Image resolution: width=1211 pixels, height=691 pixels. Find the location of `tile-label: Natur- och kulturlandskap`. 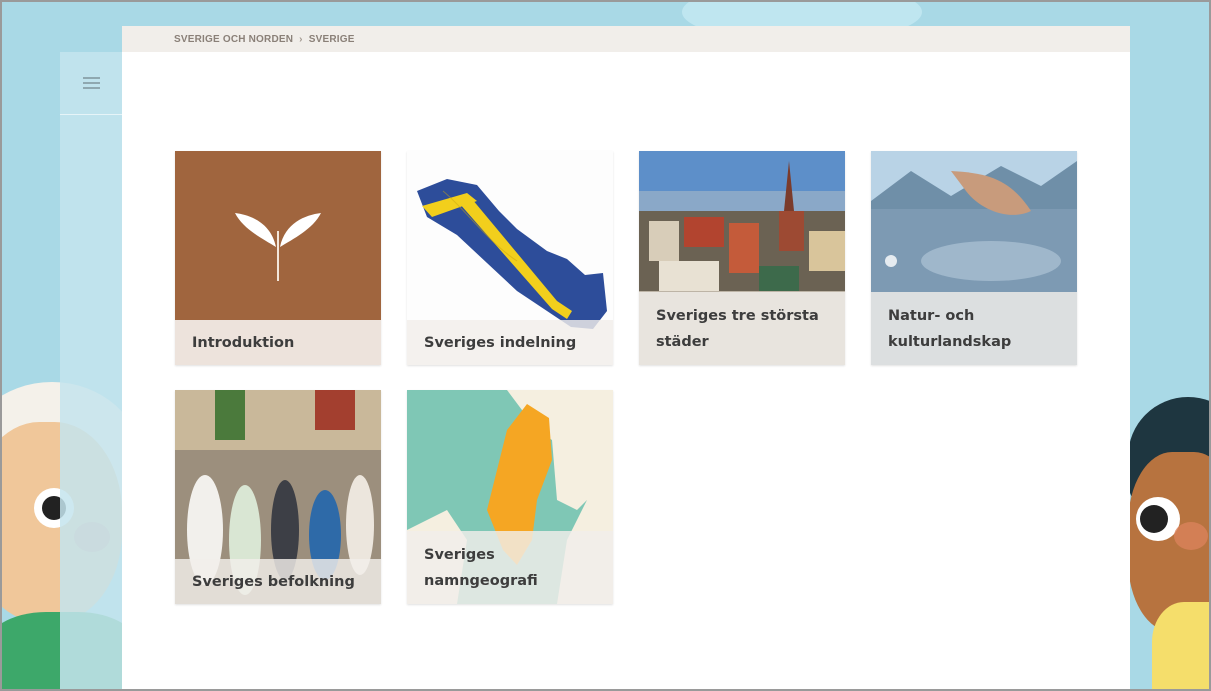

tile-label: Natur- och kulturlandskap is located at coordinates (974, 328).